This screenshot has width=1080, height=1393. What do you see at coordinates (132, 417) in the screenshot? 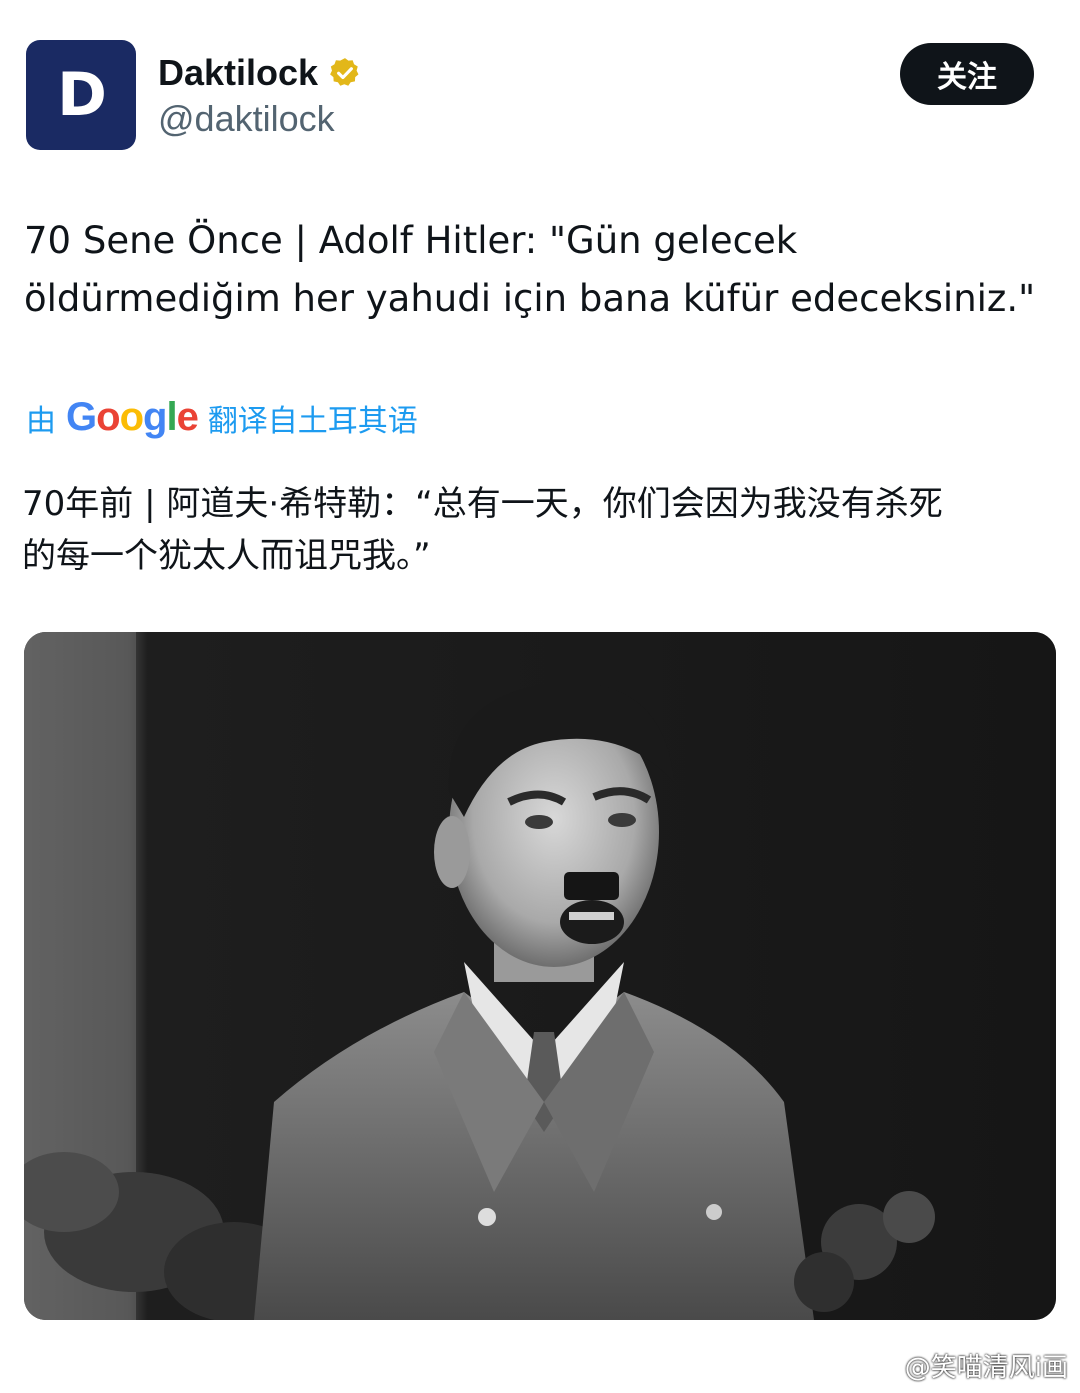
I see `google-logo-icon: Google` at bounding box center [132, 417].